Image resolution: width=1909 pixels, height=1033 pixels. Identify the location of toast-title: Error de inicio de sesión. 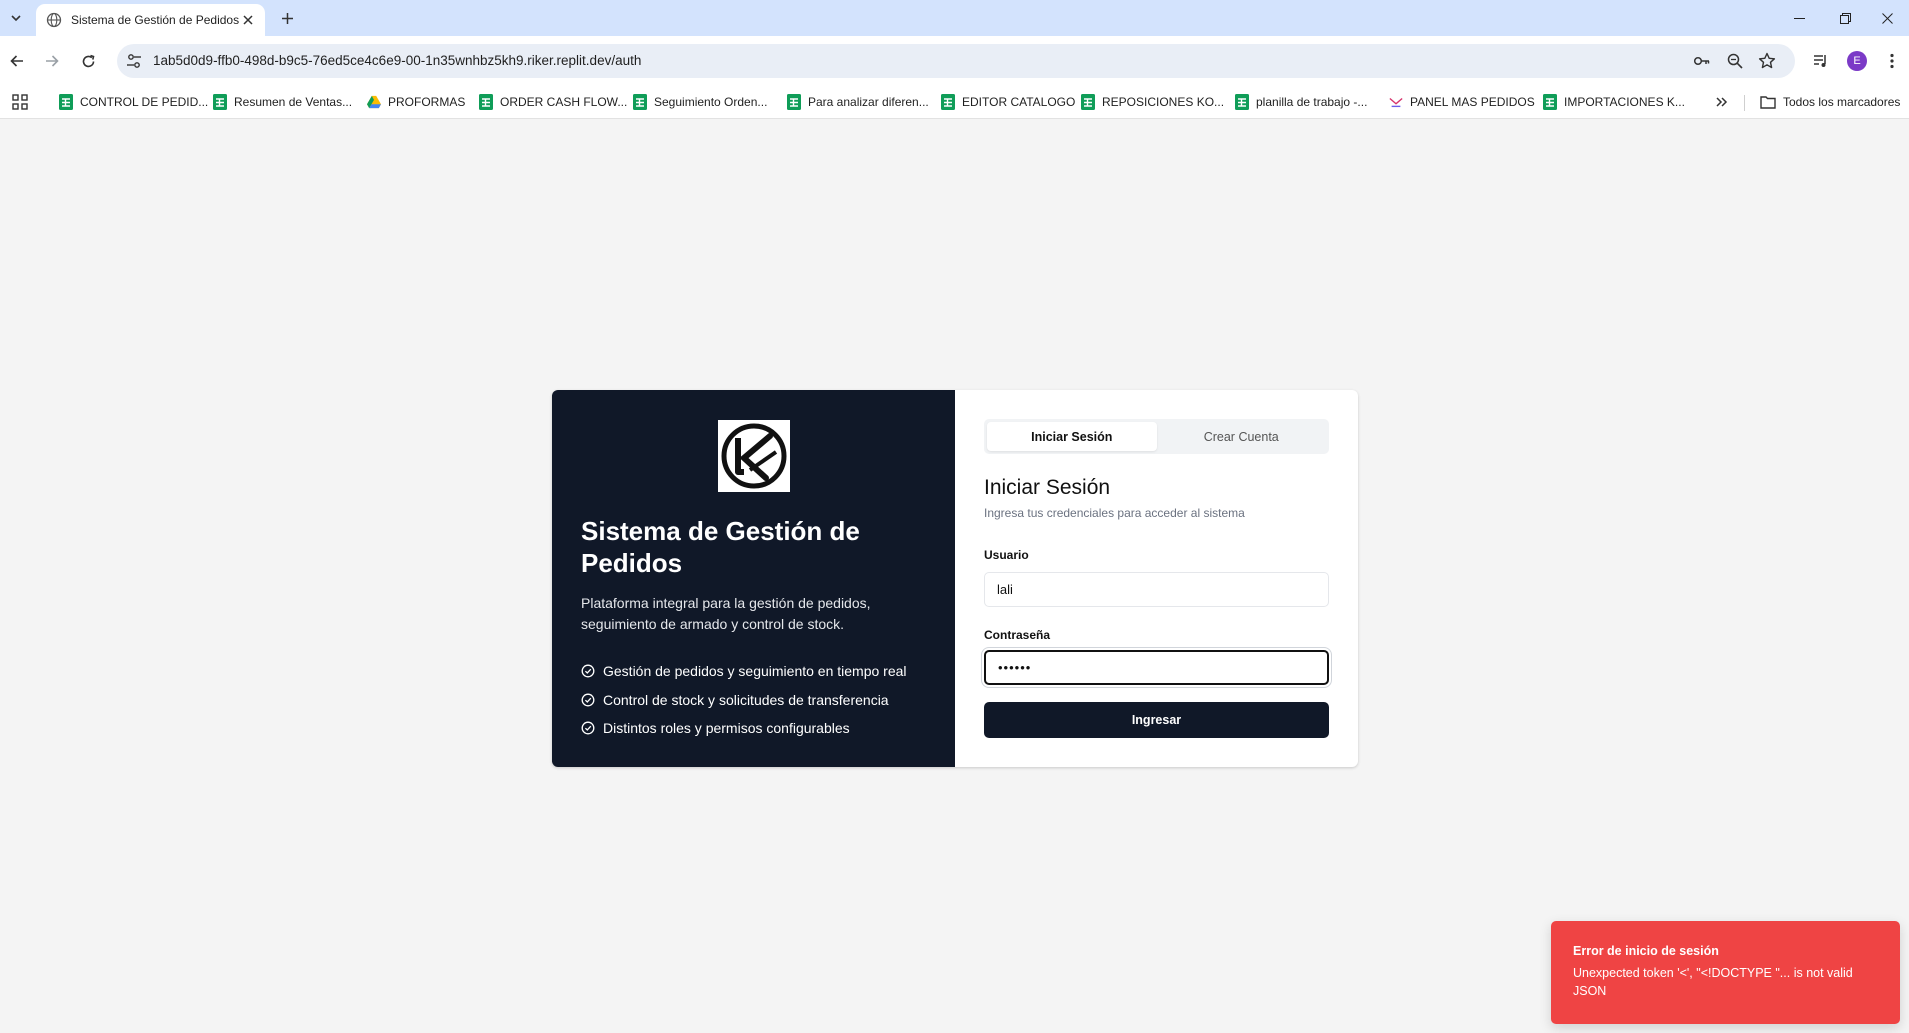
(1646, 951).